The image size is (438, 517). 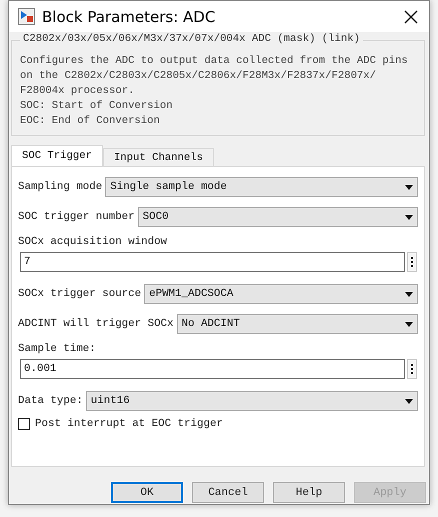 What do you see at coordinates (309, 492) in the screenshot?
I see `dialog-button: Help` at bounding box center [309, 492].